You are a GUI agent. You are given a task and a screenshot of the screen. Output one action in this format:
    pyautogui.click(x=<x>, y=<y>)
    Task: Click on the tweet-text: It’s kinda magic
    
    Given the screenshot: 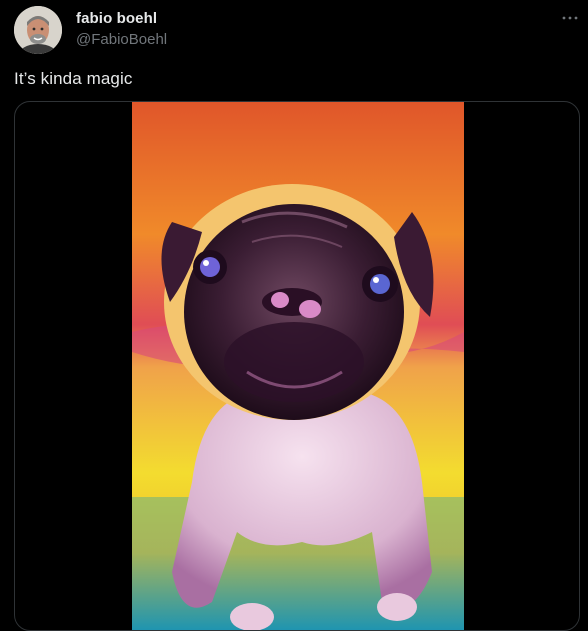 What is the action you would take?
    pyautogui.click(x=73, y=78)
    